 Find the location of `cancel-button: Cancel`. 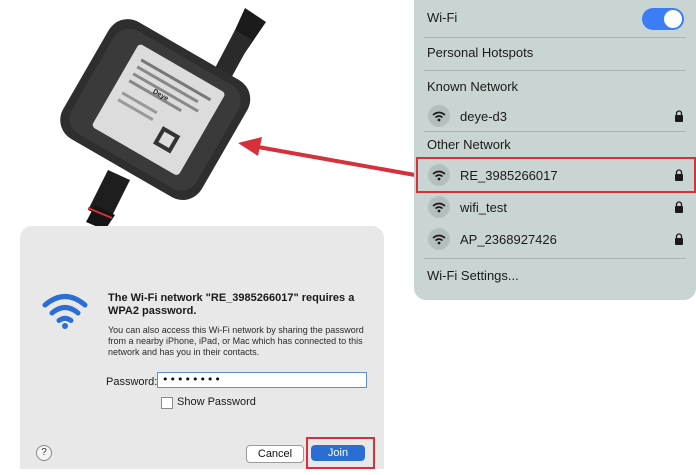

cancel-button: Cancel is located at coordinates (275, 454).